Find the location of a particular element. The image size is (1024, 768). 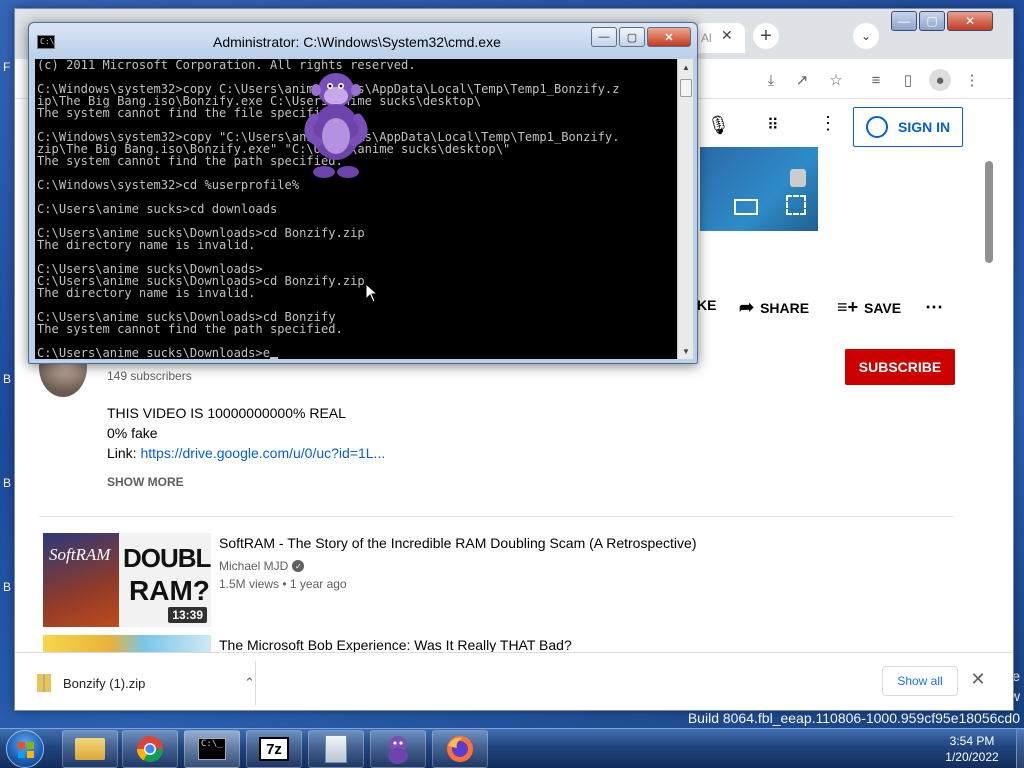

system-clock: 3:54 PM 1/20/2022 is located at coordinates (972, 749).